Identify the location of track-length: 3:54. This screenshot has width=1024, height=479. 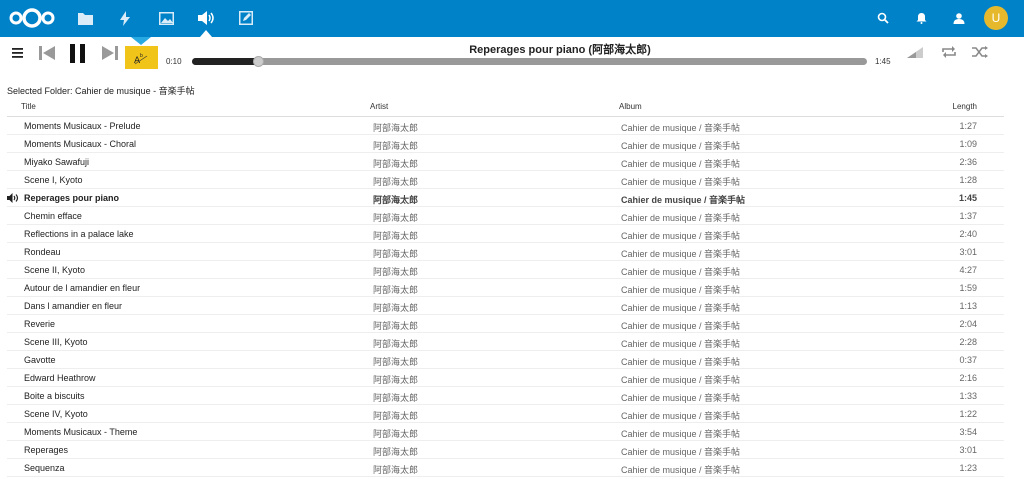
(968, 432).